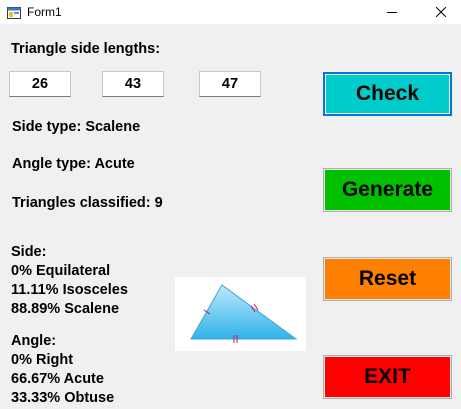 The image size is (461, 409). What do you see at coordinates (240, 314) in the screenshot?
I see `triangle-picture` at bounding box center [240, 314].